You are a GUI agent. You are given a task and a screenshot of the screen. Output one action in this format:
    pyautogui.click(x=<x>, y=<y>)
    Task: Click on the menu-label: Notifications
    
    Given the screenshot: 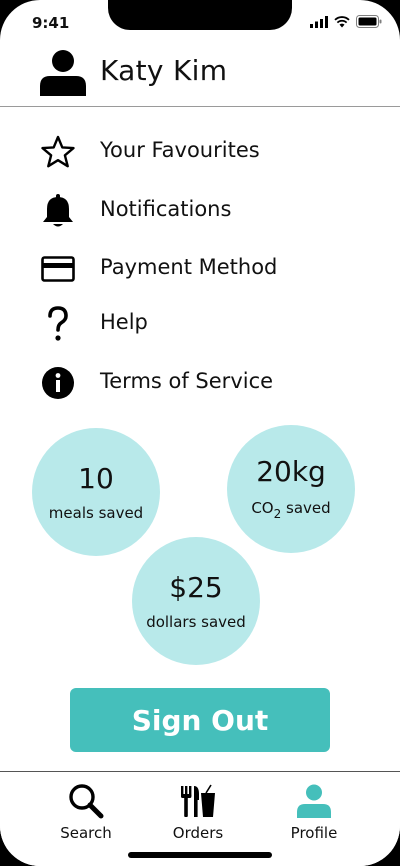 What is the action you would take?
    pyautogui.click(x=166, y=209)
    